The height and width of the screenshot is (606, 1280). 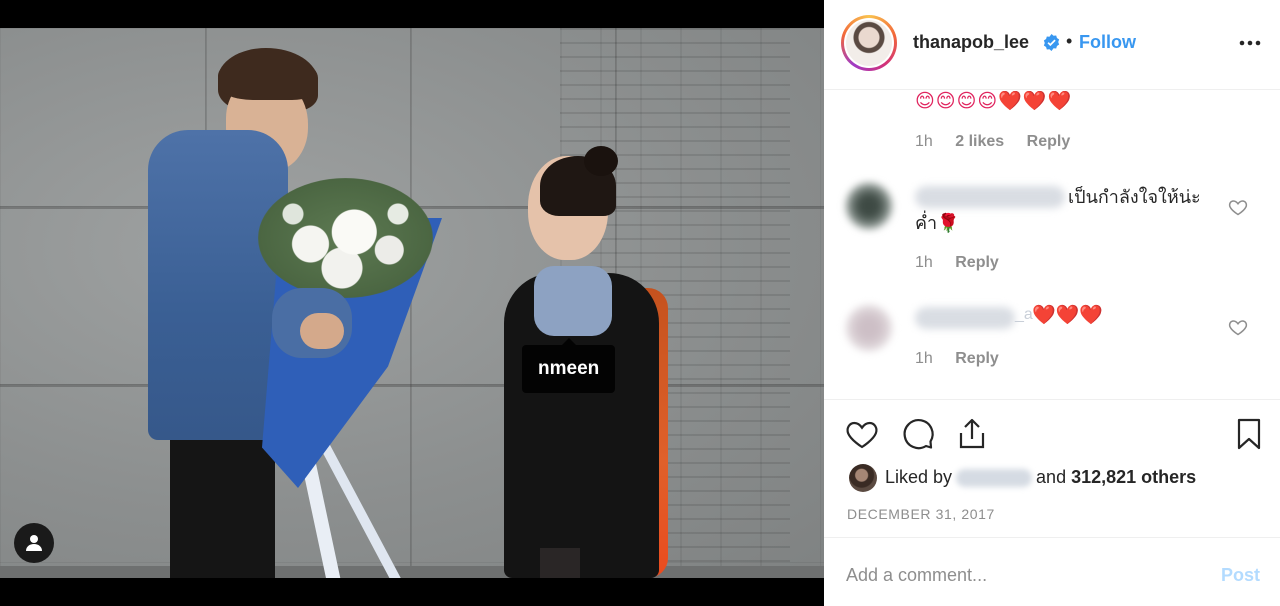 I want to click on person-icon, so click(x=34, y=543).